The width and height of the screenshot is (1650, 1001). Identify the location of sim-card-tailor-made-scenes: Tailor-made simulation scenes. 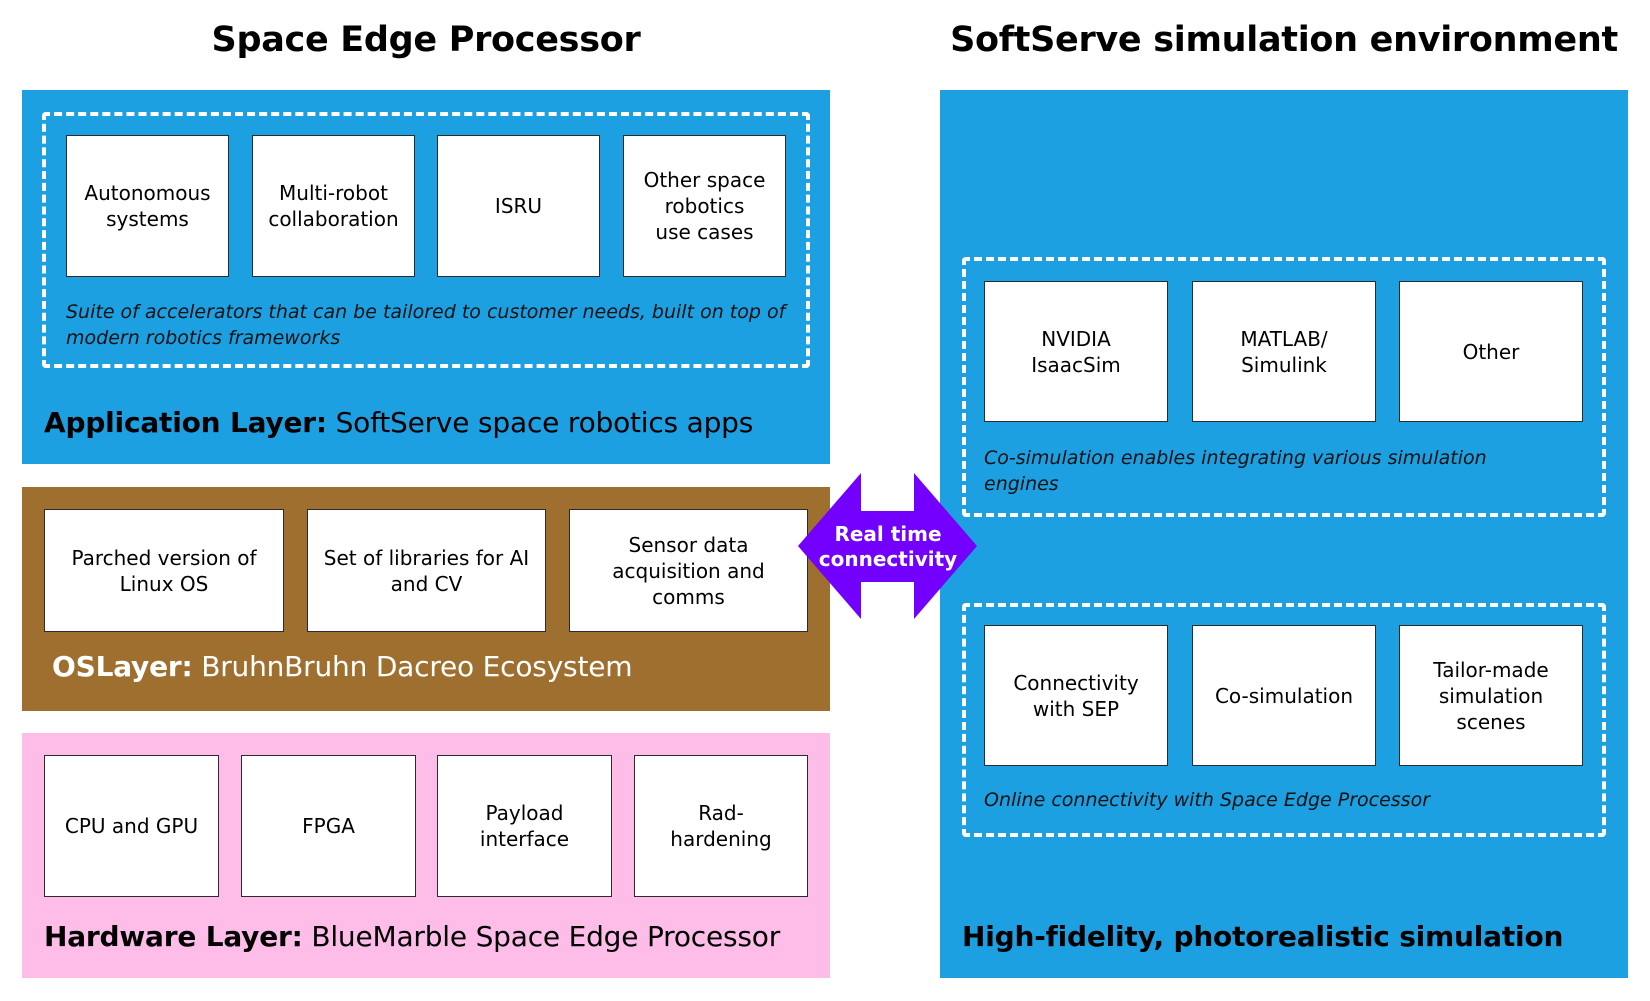
(1491, 695).